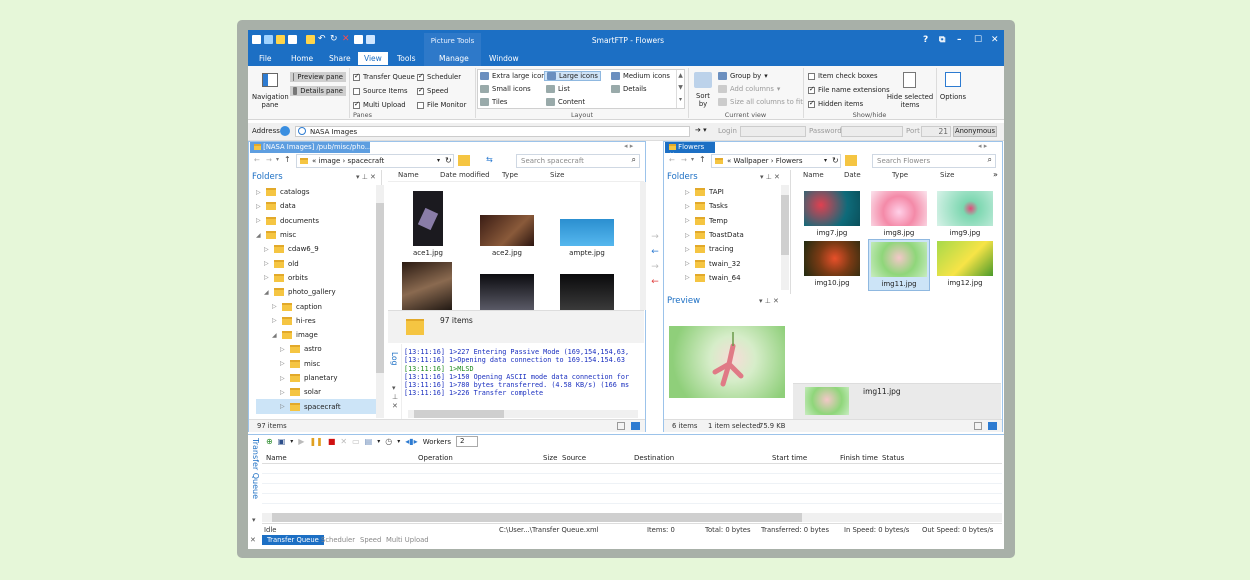  Describe the element at coordinates (316, 406) in the screenshot. I see `tree-item: ▷ spacecraft` at that location.